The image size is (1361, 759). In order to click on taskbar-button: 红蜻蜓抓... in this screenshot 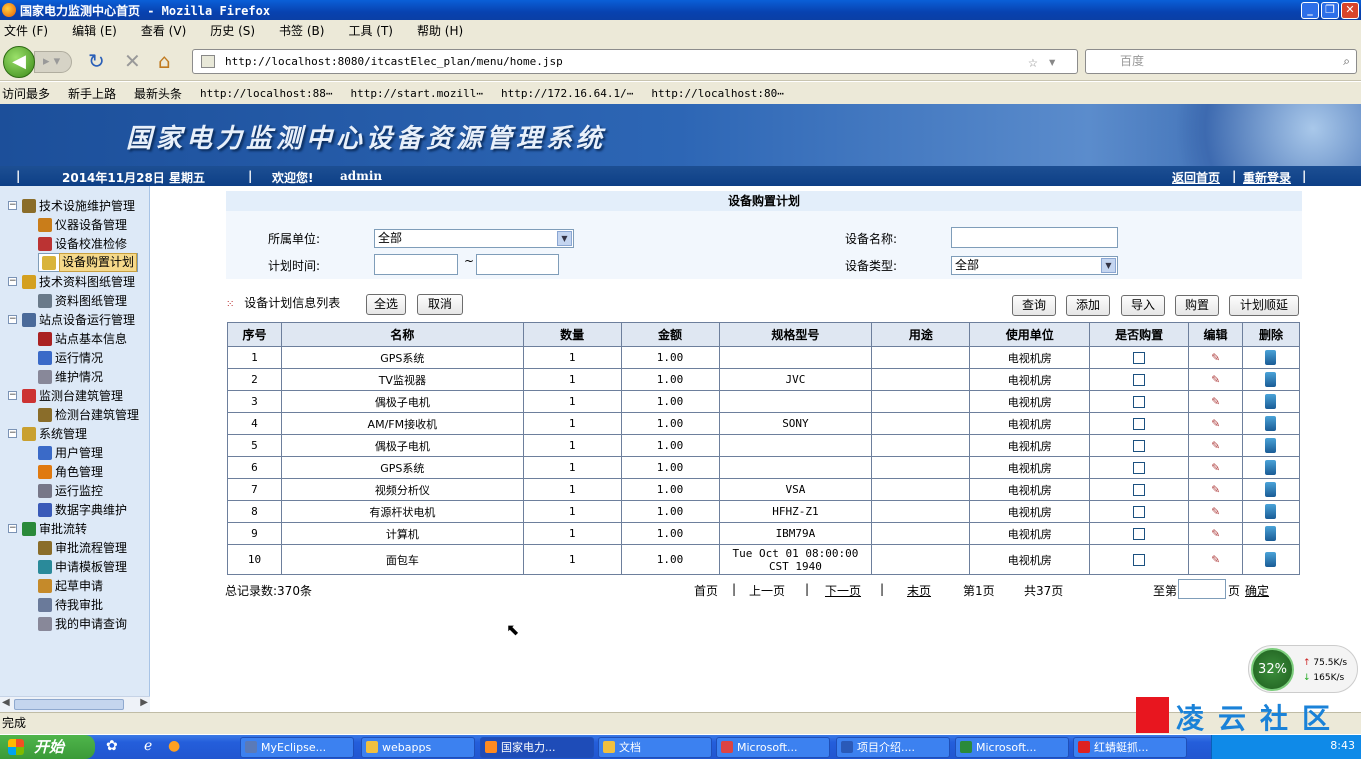, I will do `click(1130, 747)`.